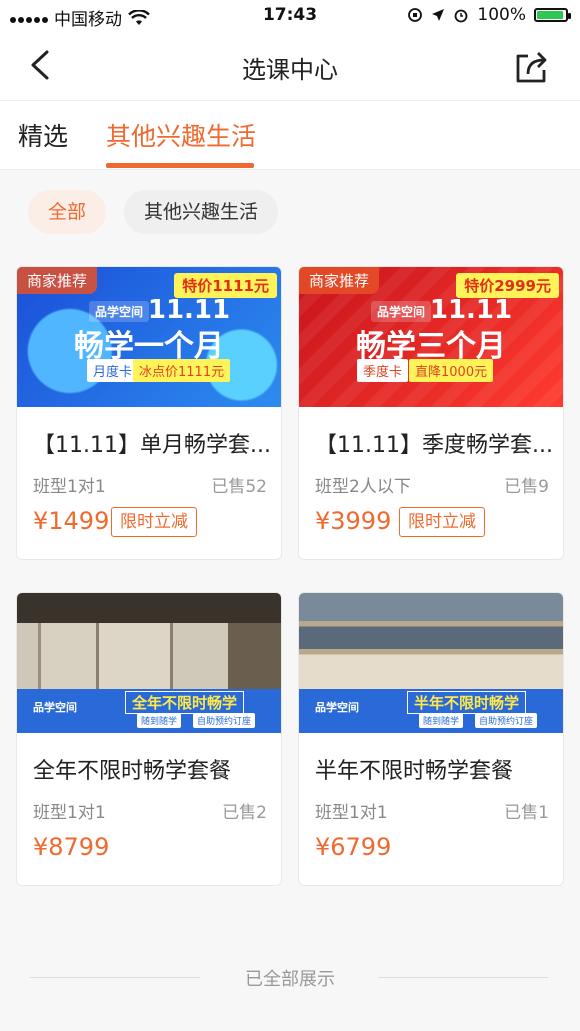 The width and height of the screenshot is (580, 1031). What do you see at coordinates (290, 213) in the screenshot?
I see `filter-chips: 全部 其他兴趣生活` at bounding box center [290, 213].